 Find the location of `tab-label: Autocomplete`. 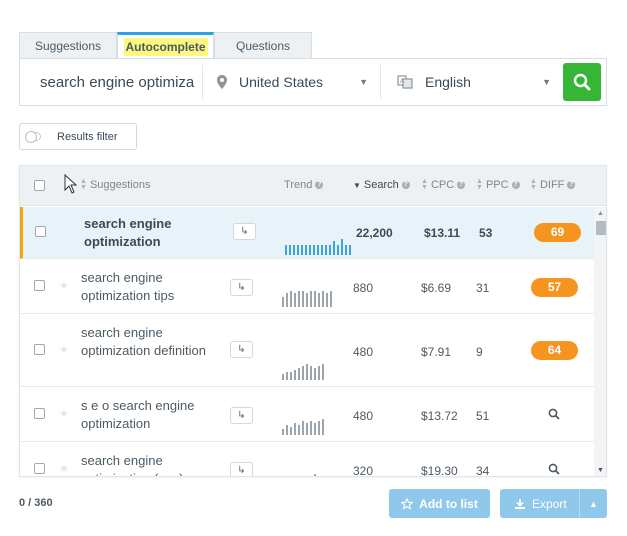

tab-label: Autocomplete is located at coordinates (165, 46).